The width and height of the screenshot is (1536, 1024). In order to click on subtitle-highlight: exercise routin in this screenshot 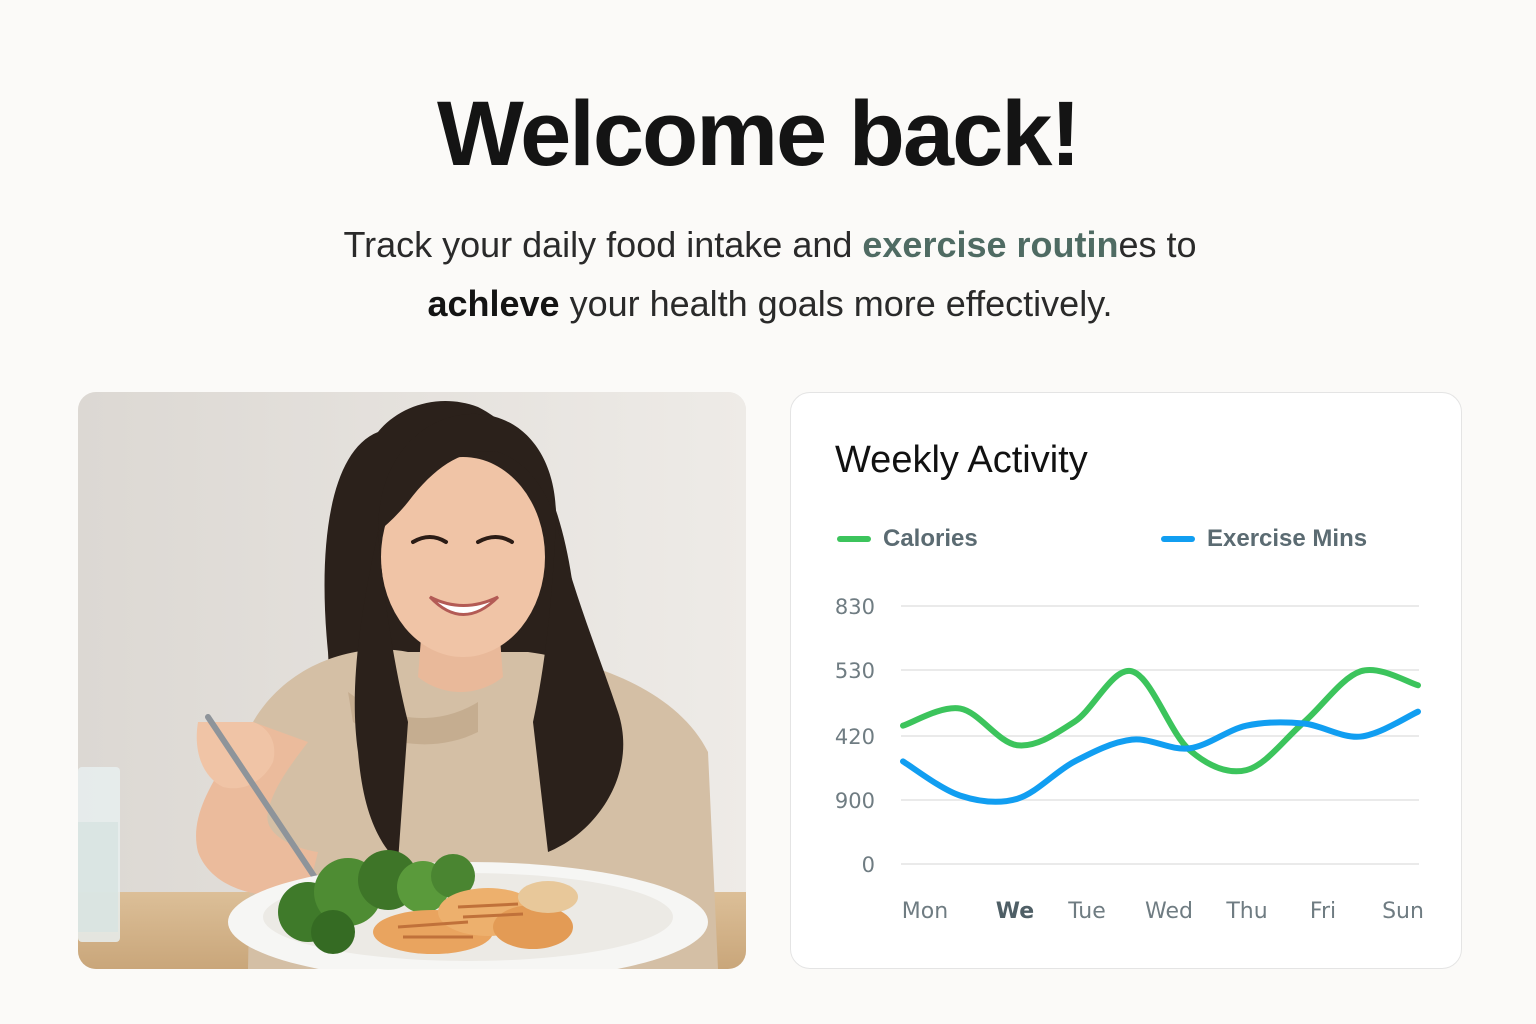, I will do `click(990, 244)`.